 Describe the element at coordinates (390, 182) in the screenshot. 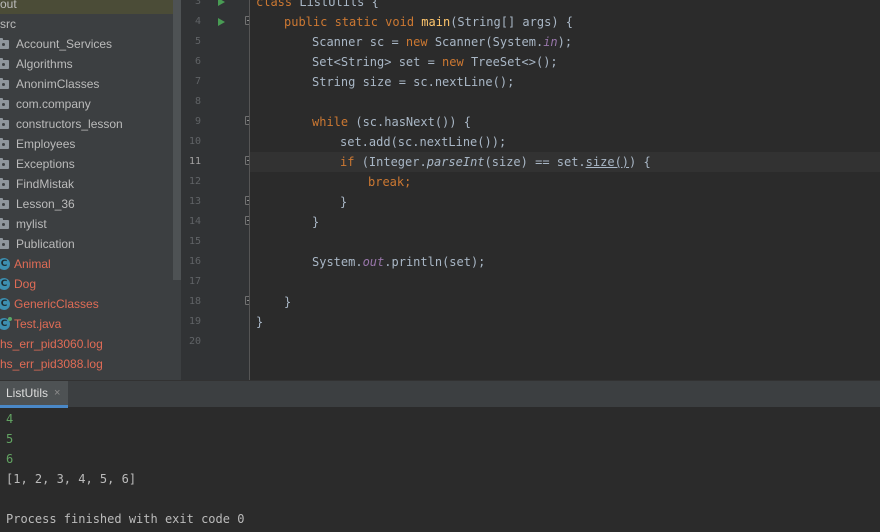

I see `code-token: break;` at that location.